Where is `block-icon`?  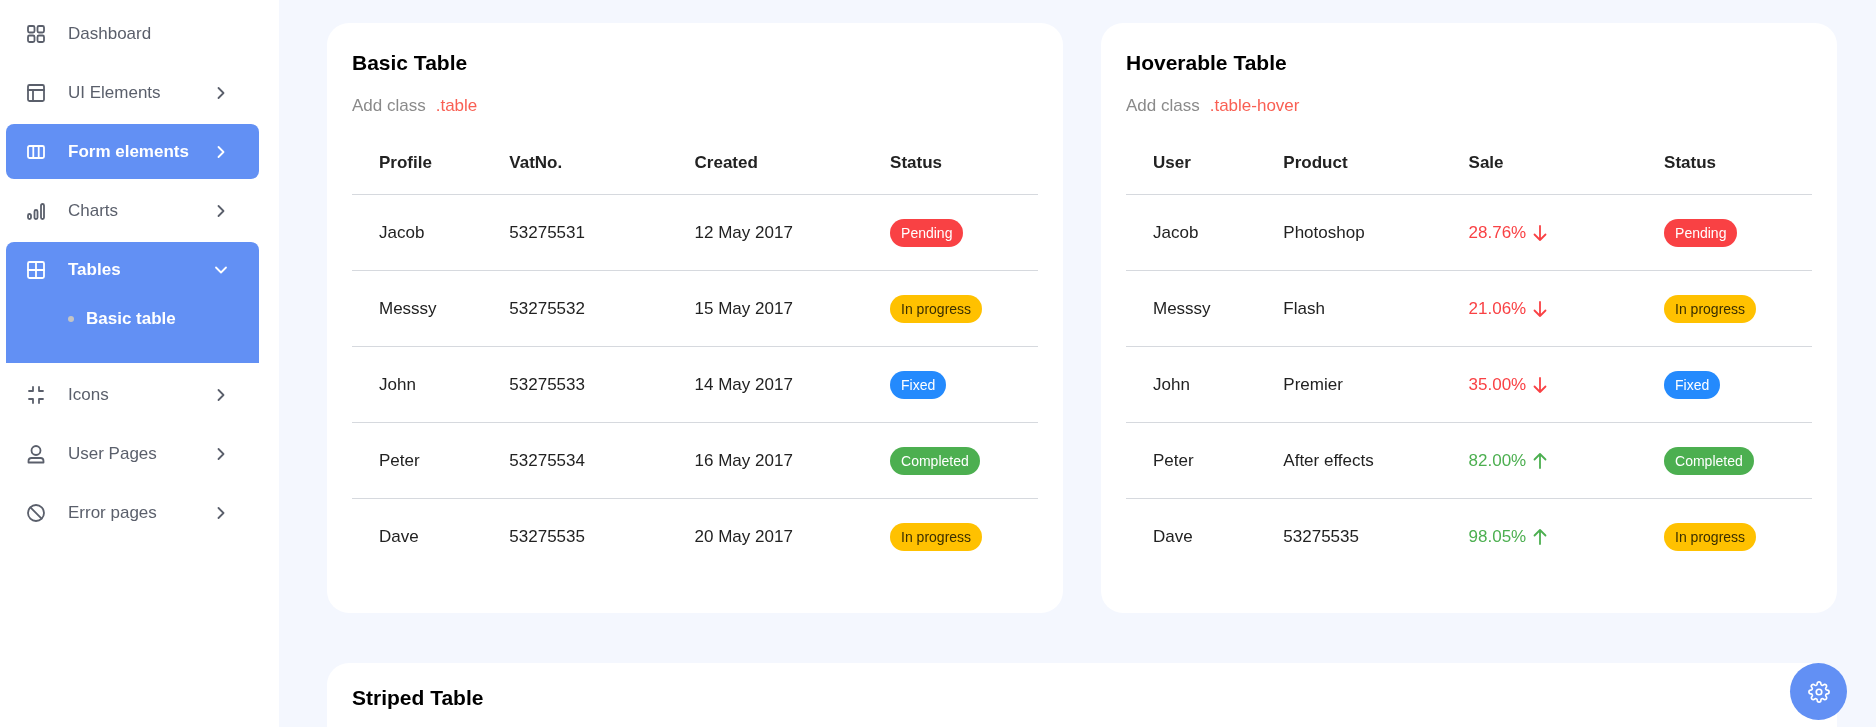
block-icon is located at coordinates (36, 512).